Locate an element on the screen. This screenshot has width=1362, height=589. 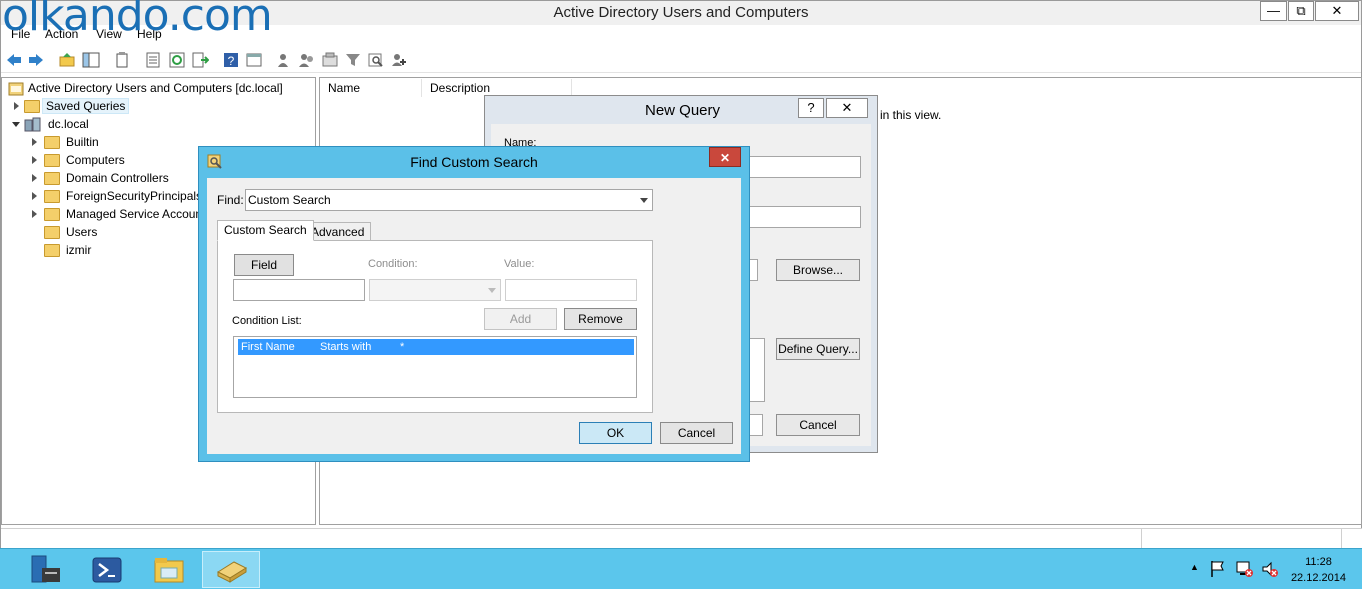
system-clock: 11:28 22.12.2014 is located at coordinates (1318, 570).